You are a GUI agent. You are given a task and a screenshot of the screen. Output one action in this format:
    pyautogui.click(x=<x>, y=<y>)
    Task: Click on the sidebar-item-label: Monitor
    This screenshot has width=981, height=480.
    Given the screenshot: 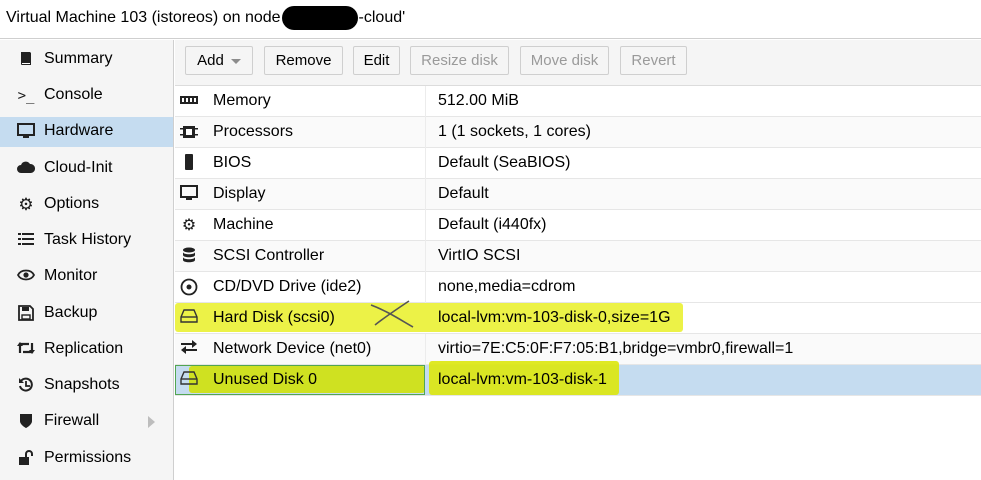 What is the action you would take?
    pyautogui.click(x=71, y=275)
    